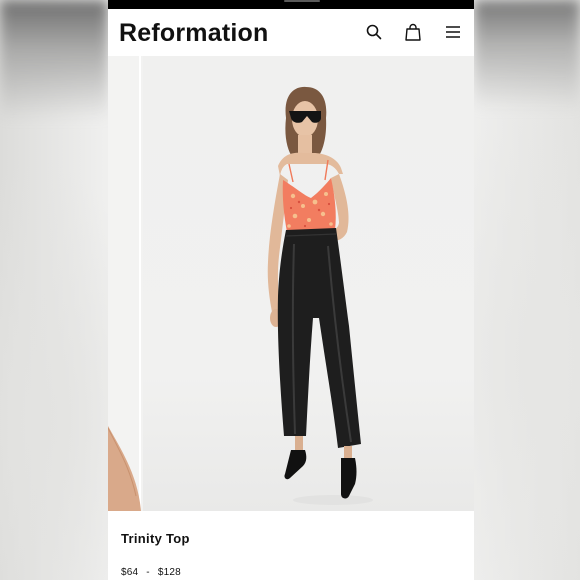 This screenshot has width=580, height=580. What do you see at coordinates (291, 545) in the screenshot?
I see `product-info: Trinity Top $64- $128` at bounding box center [291, 545].